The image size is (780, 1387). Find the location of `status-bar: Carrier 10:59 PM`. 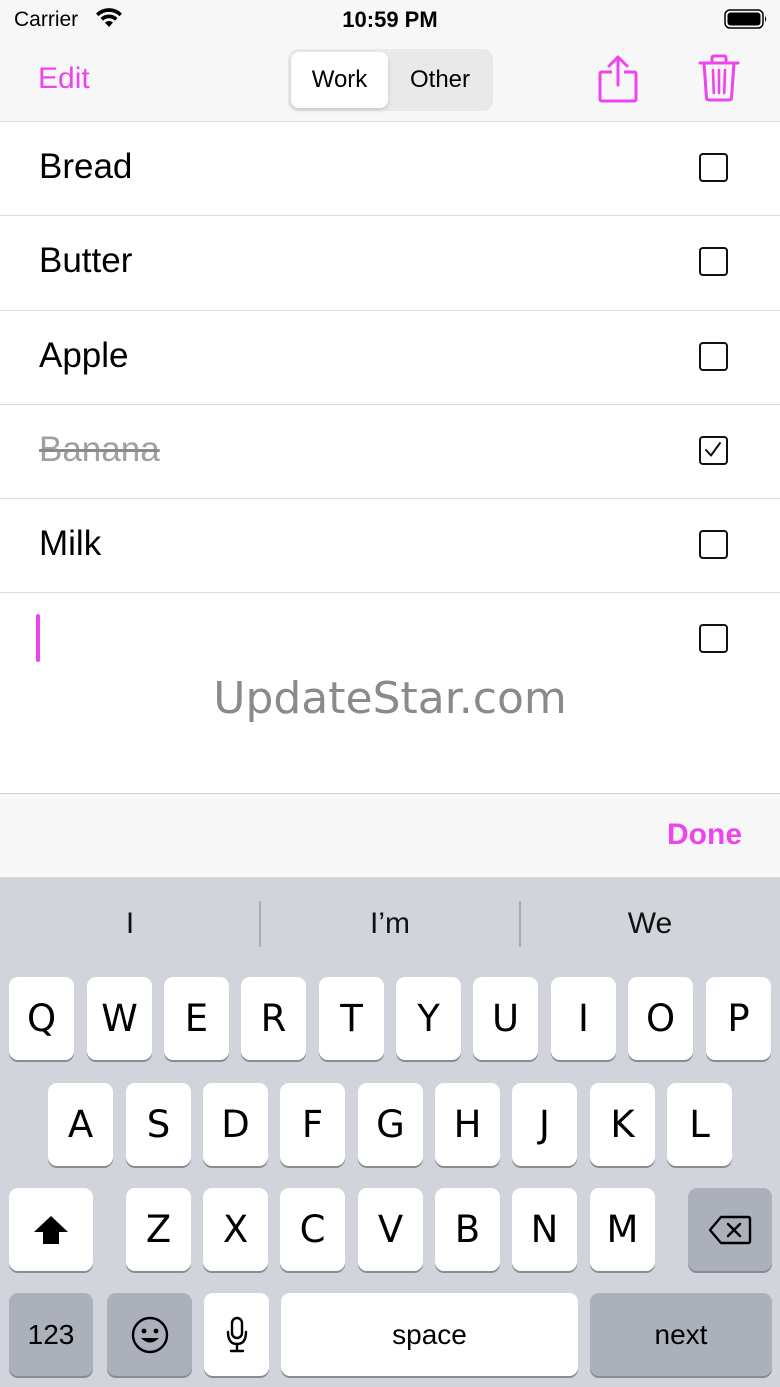

status-bar: Carrier 10:59 PM is located at coordinates (390, 20).